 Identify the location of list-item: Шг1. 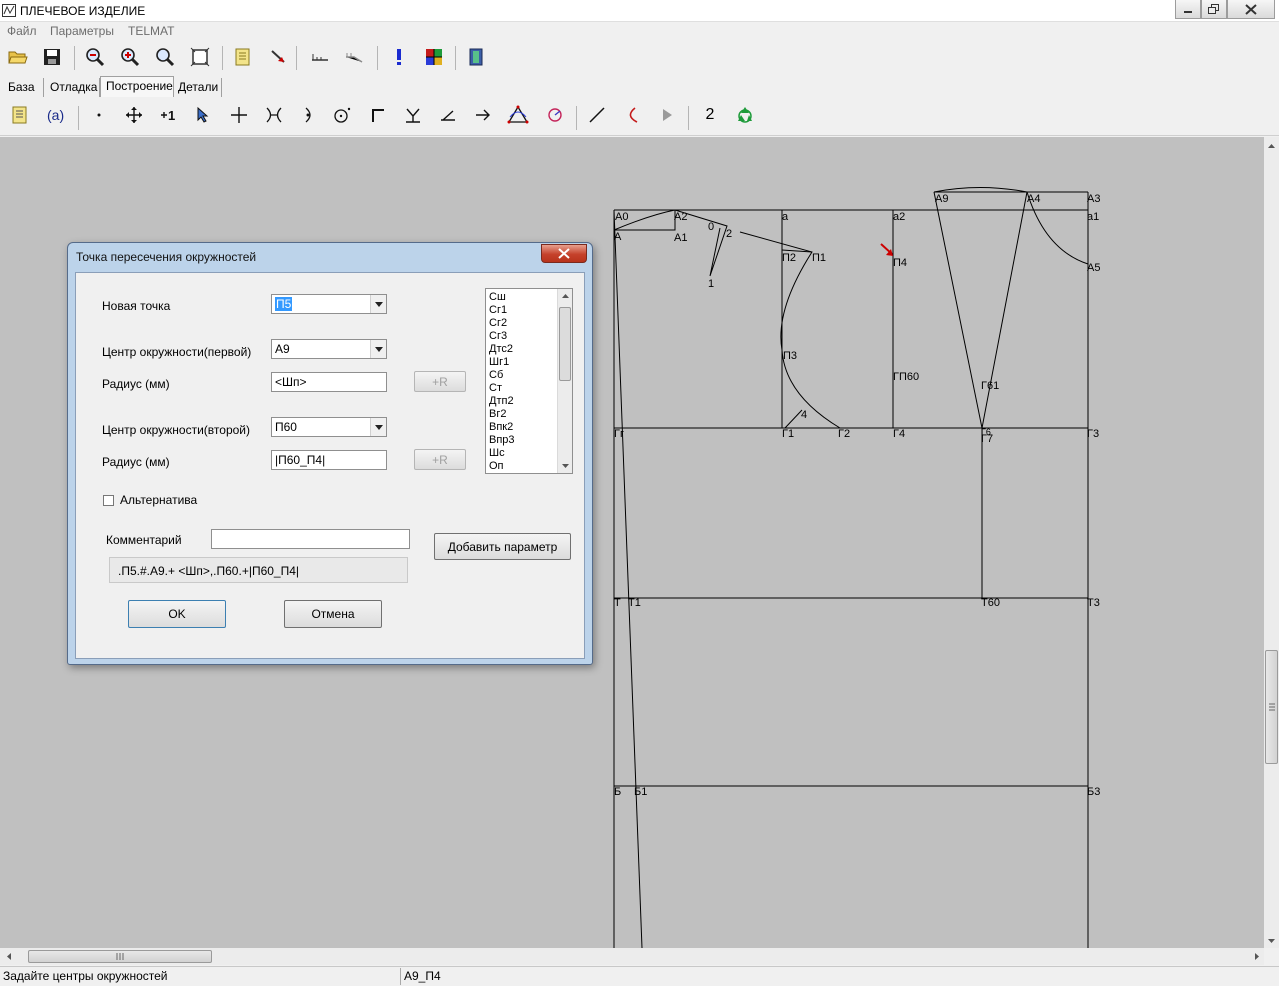
(499, 362).